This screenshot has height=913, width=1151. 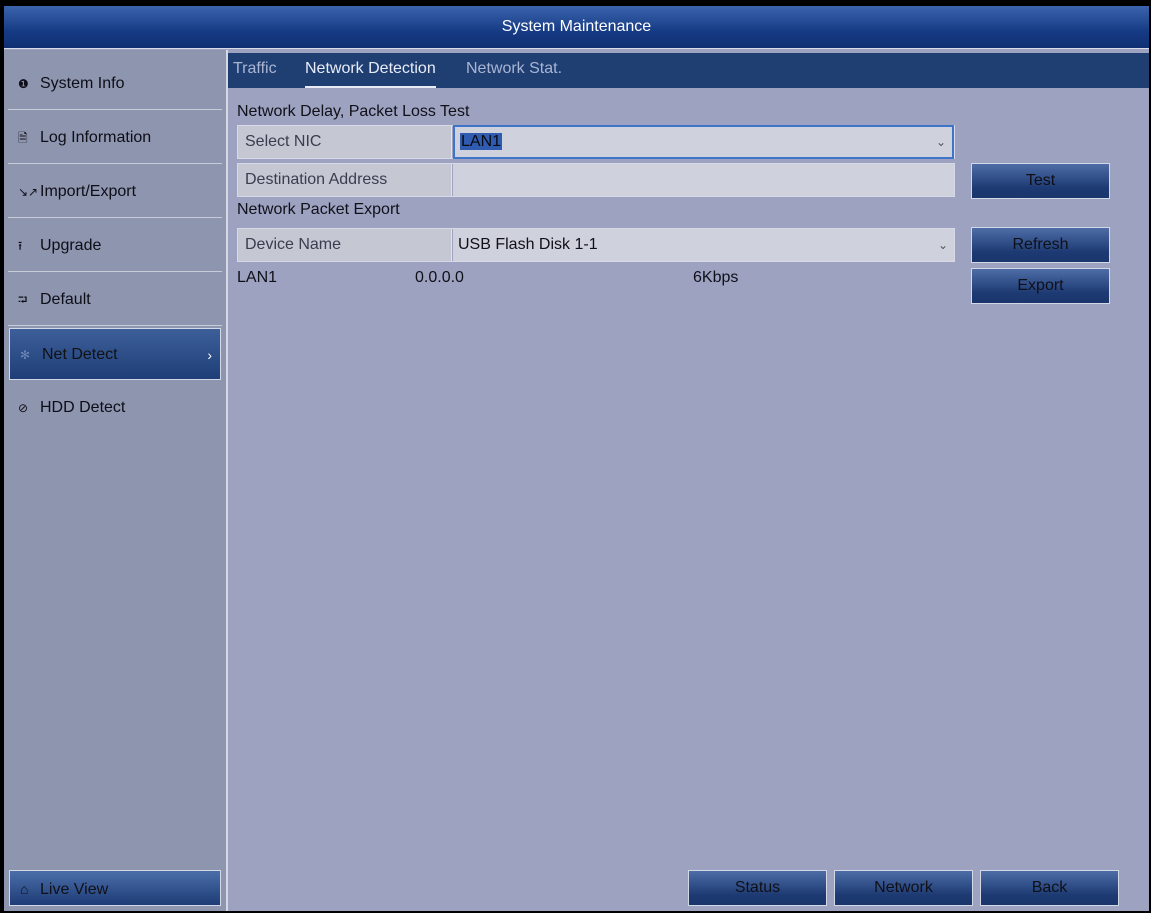 I want to click on destination-row: Destination Address, so click(x=596, y=180).